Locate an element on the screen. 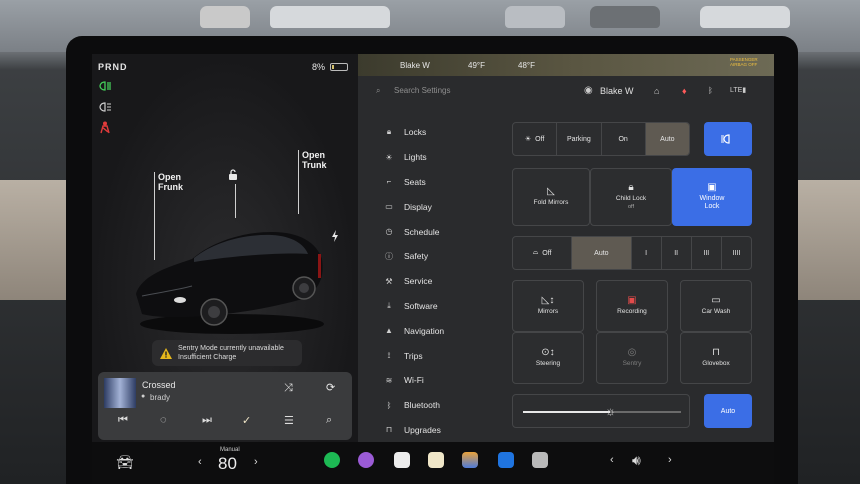  menu-item-service: ⚒ Service is located at coordinates (412, 281).